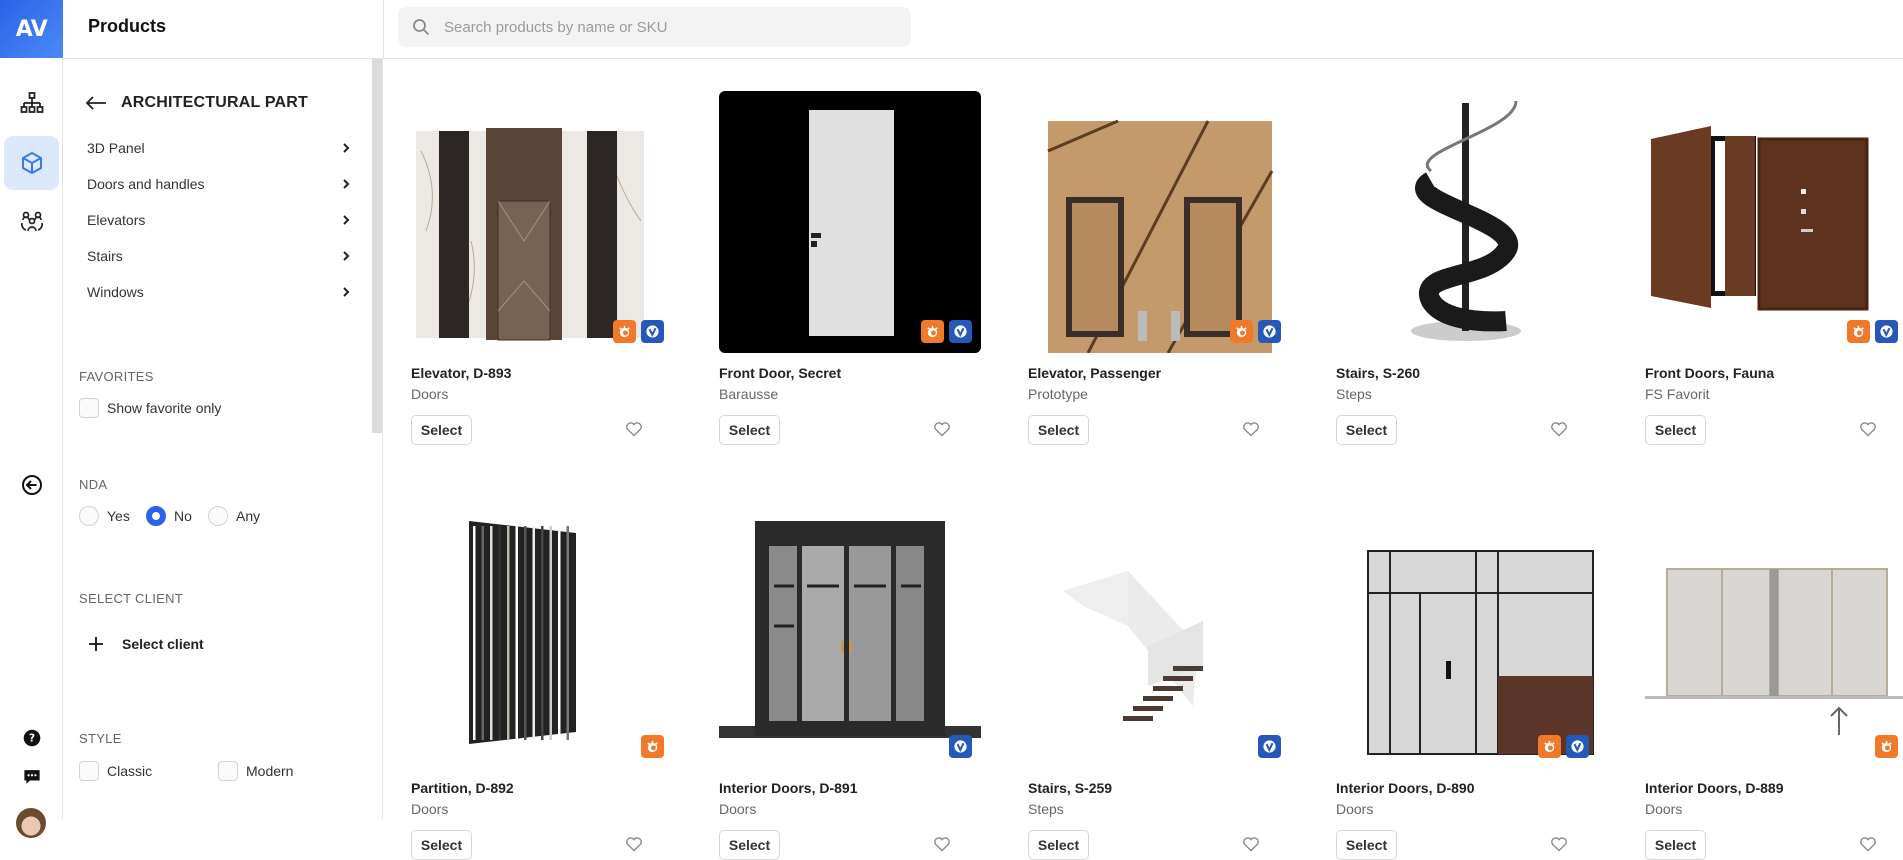 The image size is (1903, 860). What do you see at coordinates (220, 148) in the screenshot?
I see `category-item-3d-panel: 3D Panel` at bounding box center [220, 148].